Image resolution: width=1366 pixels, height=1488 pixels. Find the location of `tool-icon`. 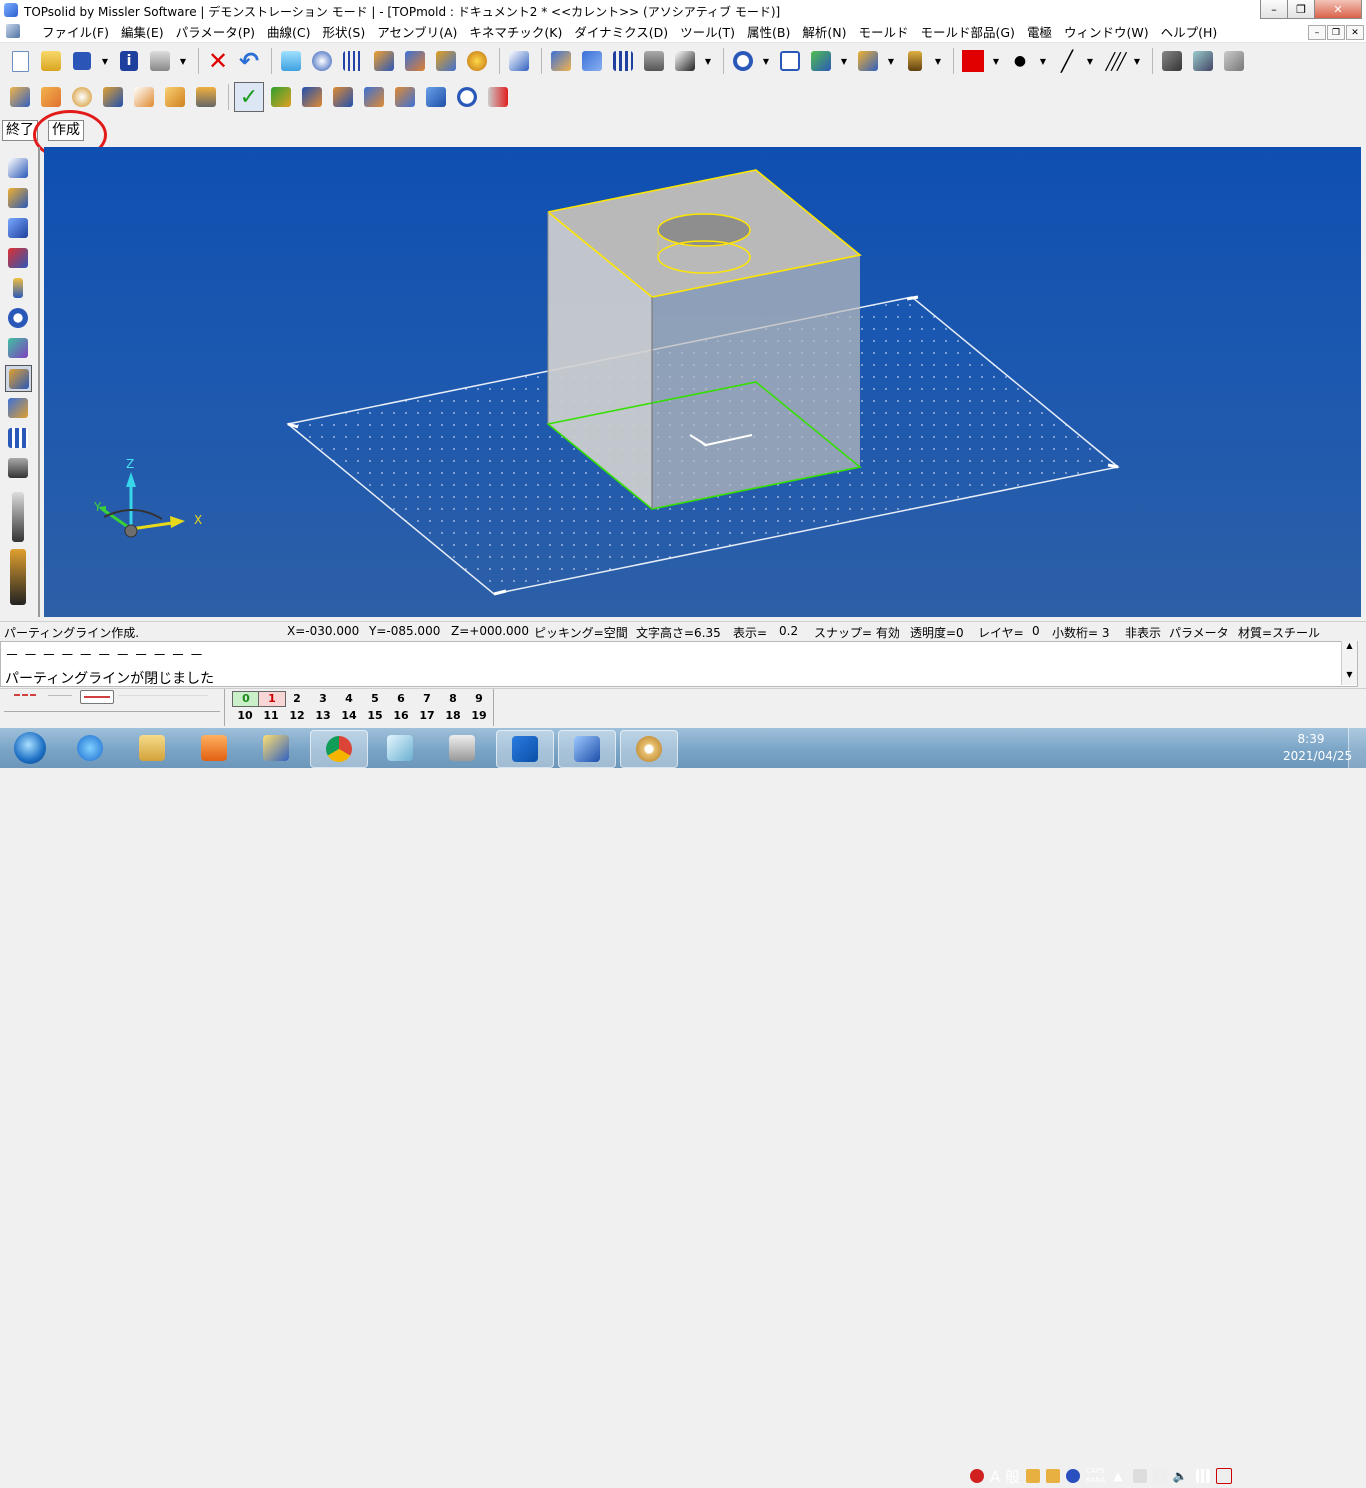

tool-icon is located at coordinates (446, 61).